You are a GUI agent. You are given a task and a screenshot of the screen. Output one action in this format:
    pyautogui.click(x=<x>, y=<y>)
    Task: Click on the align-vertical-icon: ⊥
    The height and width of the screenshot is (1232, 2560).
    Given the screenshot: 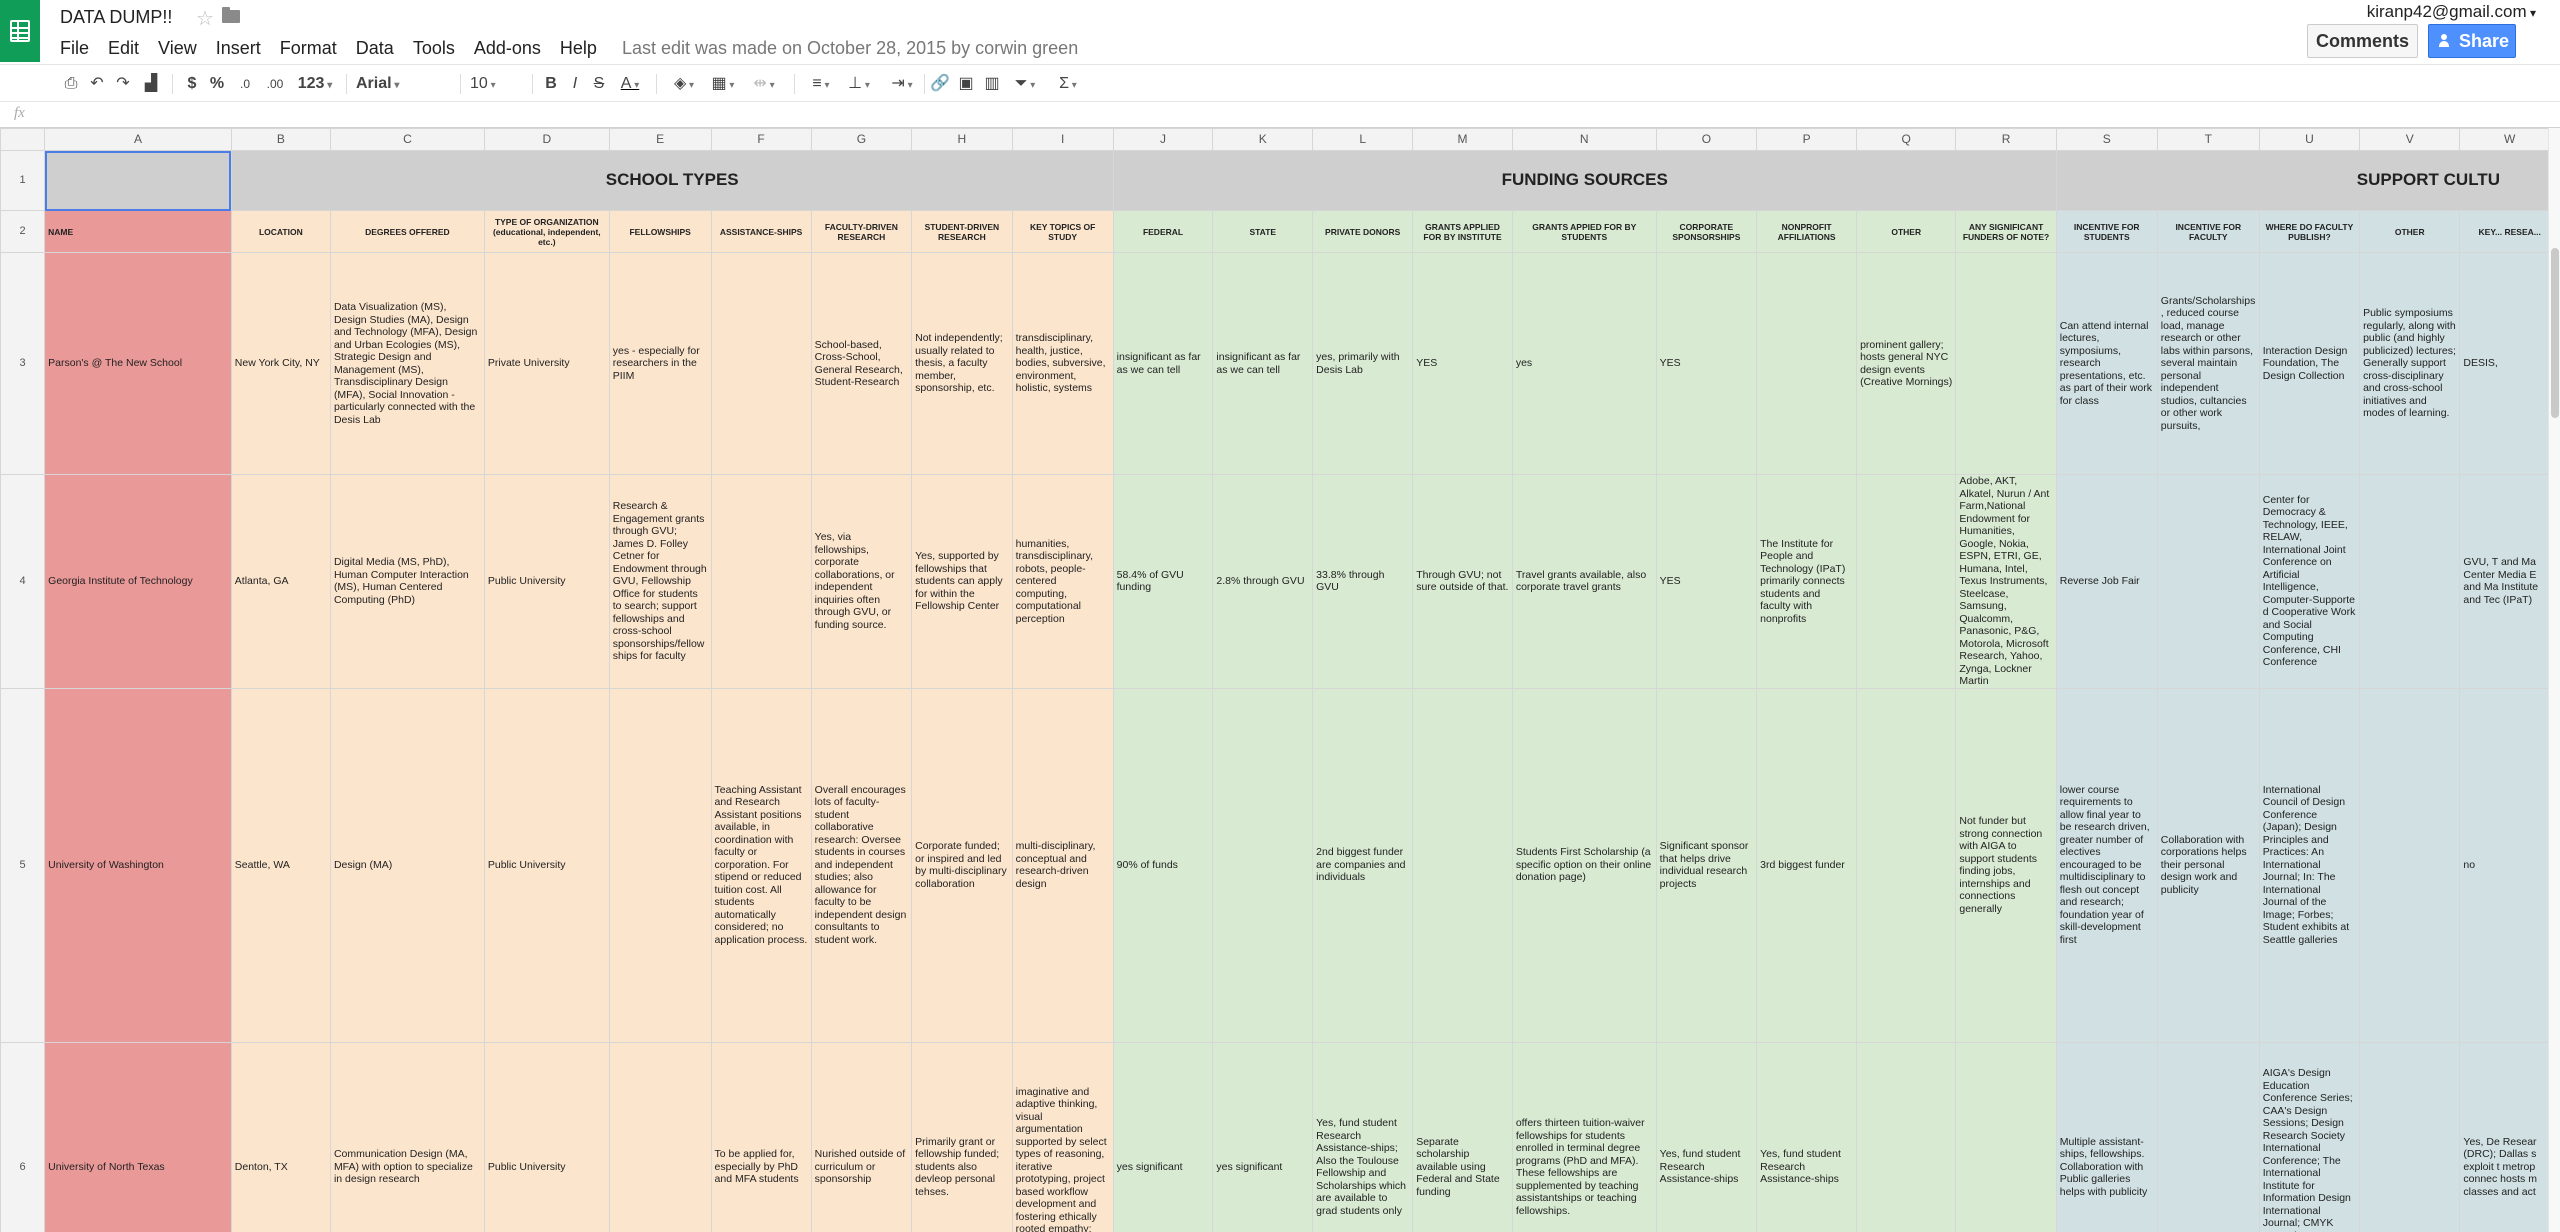 What is the action you would take?
    pyautogui.click(x=859, y=84)
    